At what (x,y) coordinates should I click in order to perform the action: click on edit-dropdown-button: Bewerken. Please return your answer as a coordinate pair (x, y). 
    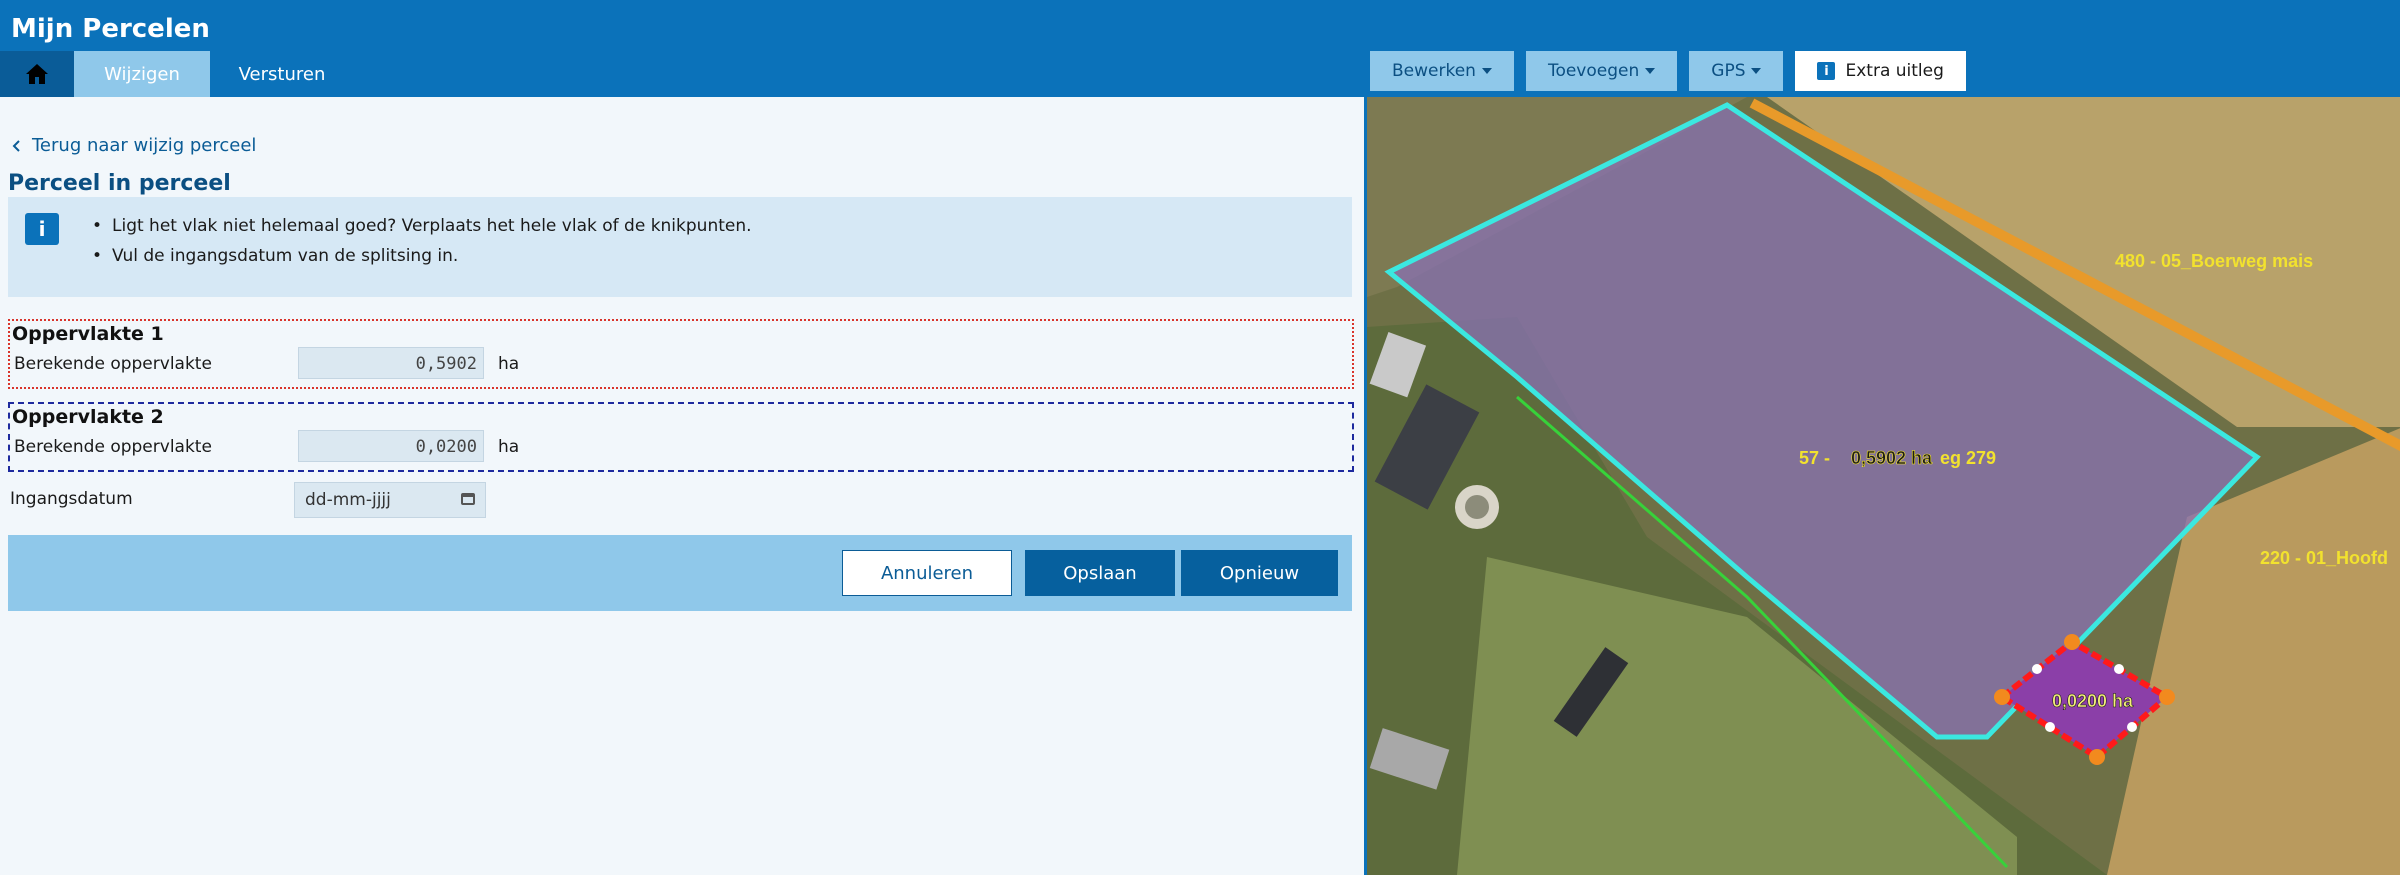
    Looking at the image, I should click on (1442, 71).